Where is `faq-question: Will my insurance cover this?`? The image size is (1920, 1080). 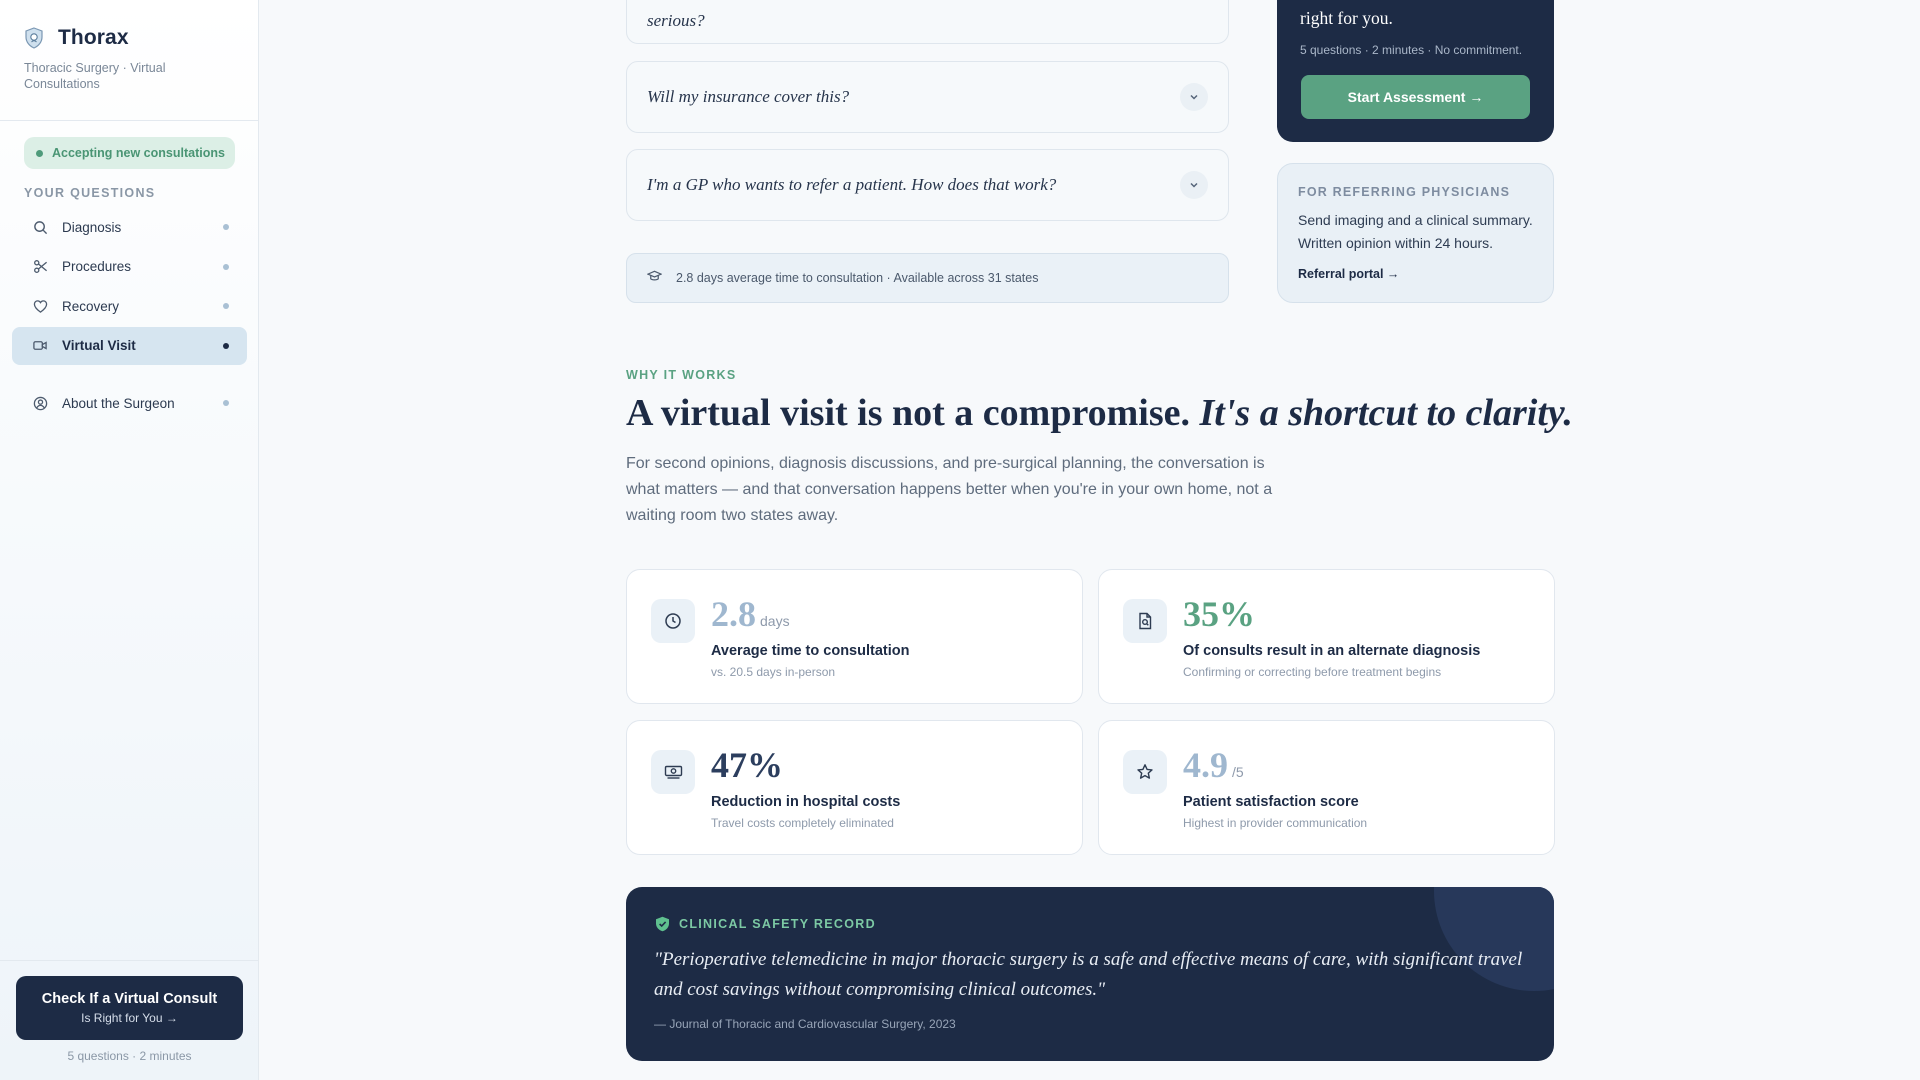 faq-question: Will my insurance cover this? is located at coordinates (748, 96).